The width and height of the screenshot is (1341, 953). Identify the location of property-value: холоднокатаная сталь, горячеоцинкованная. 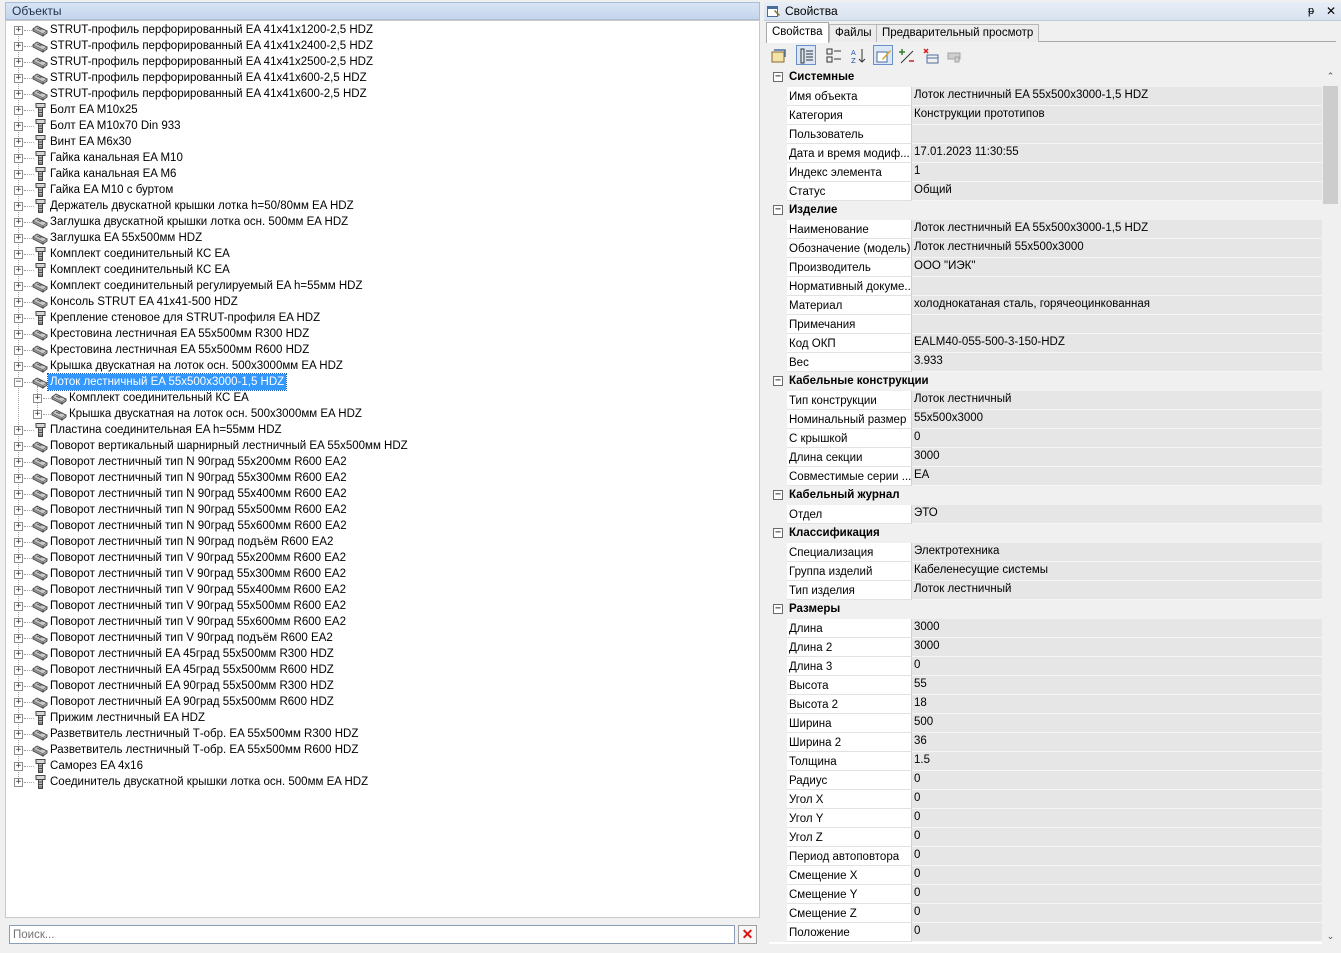
(1117, 305).